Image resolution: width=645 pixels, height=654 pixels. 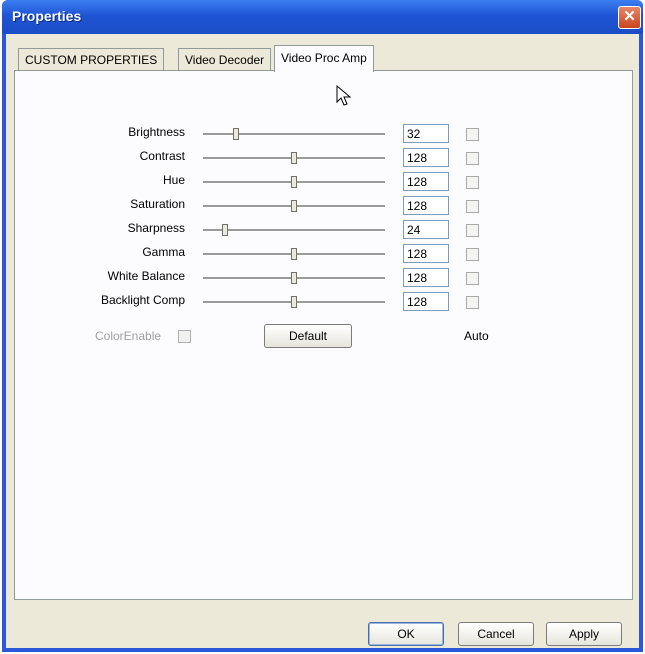 I want to click on backlight-comp-label: Backlight Comp, so click(x=142, y=300).